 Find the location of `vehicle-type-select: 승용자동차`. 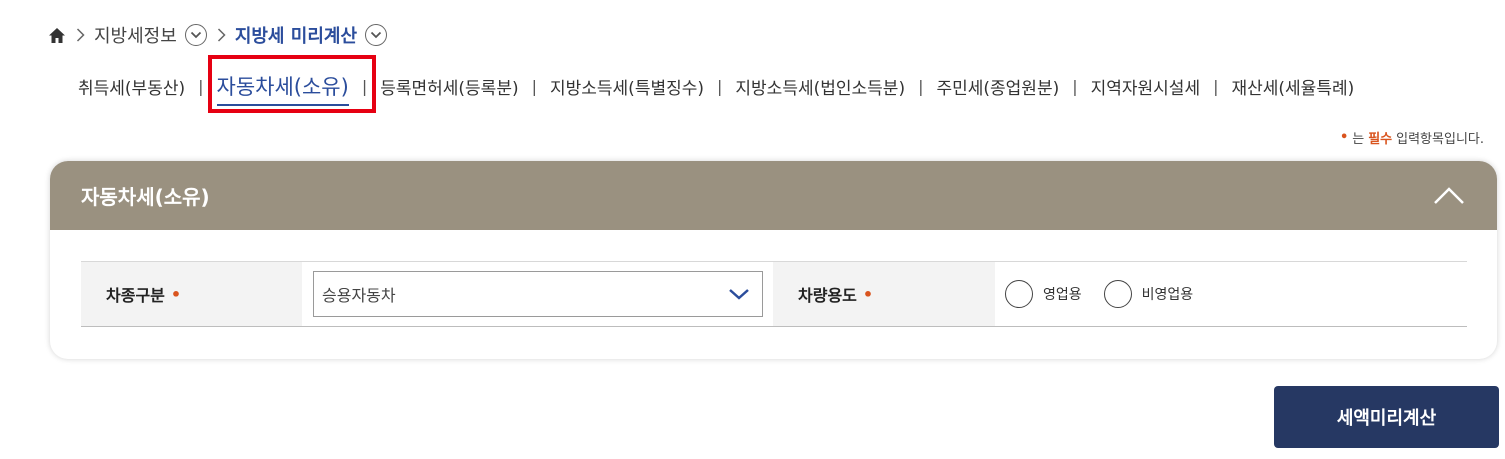

vehicle-type-select: 승용자동차 is located at coordinates (538, 294).